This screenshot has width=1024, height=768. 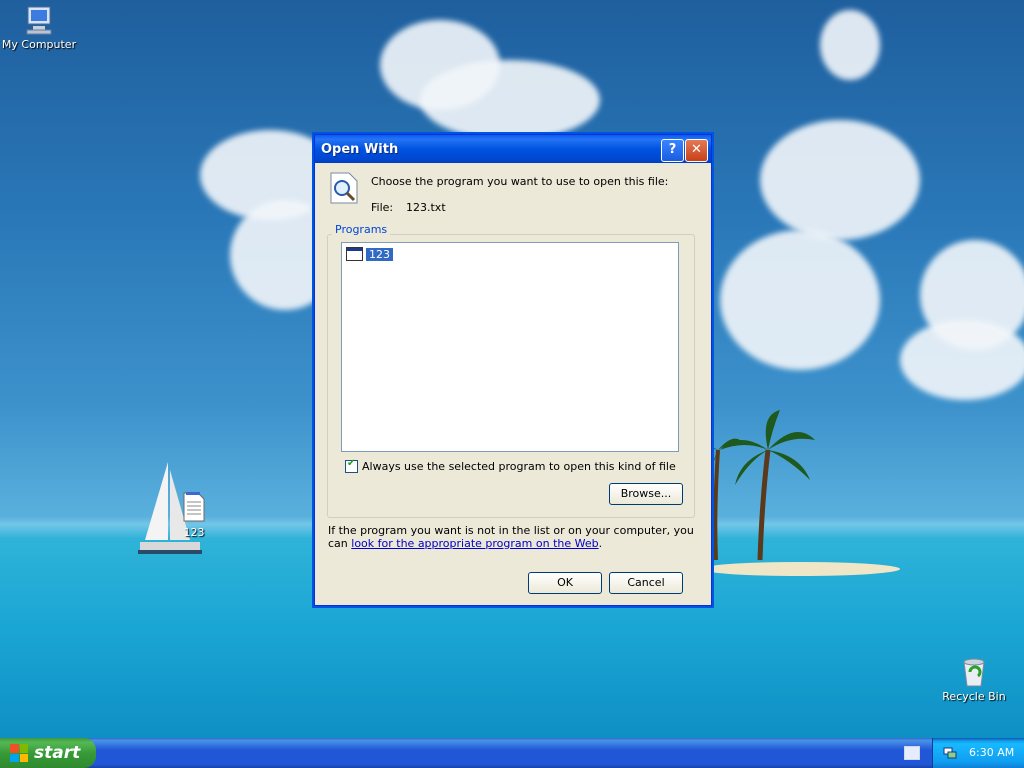 I want to click on dialog-titlebar: Open With ? ✕, so click(x=513, y=149).